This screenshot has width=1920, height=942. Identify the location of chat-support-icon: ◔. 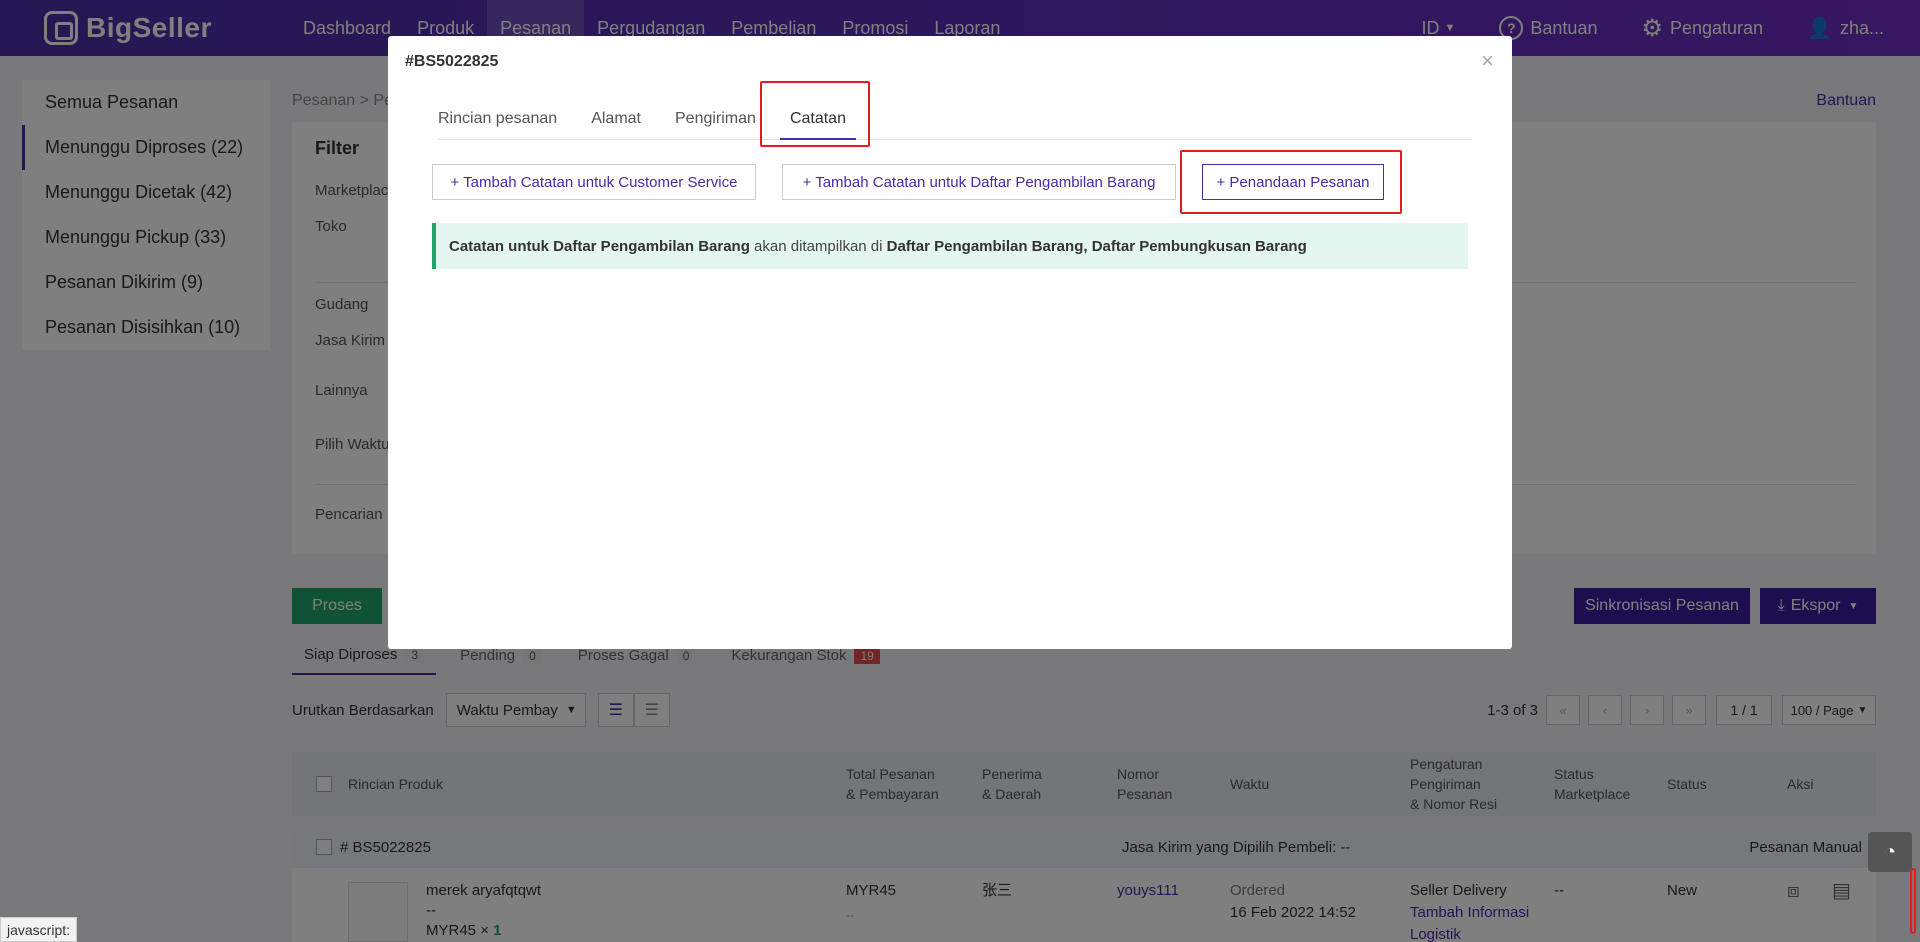
(1890, 852).